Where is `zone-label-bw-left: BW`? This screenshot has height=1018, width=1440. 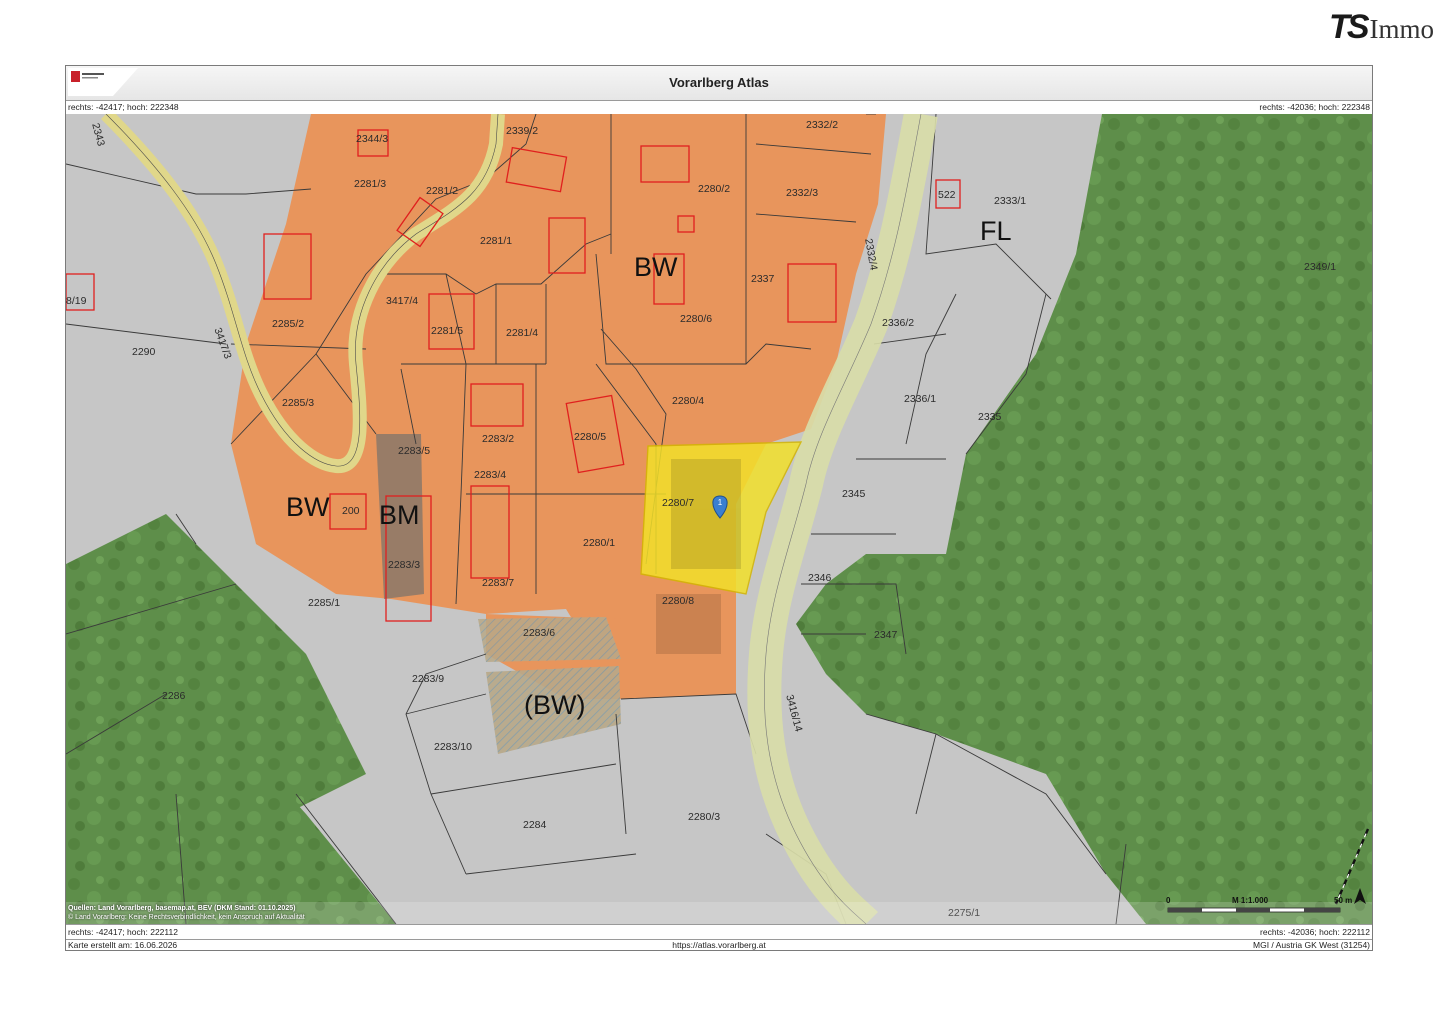
zone-label-bw-left: BW is located at coordinates (308, 507).